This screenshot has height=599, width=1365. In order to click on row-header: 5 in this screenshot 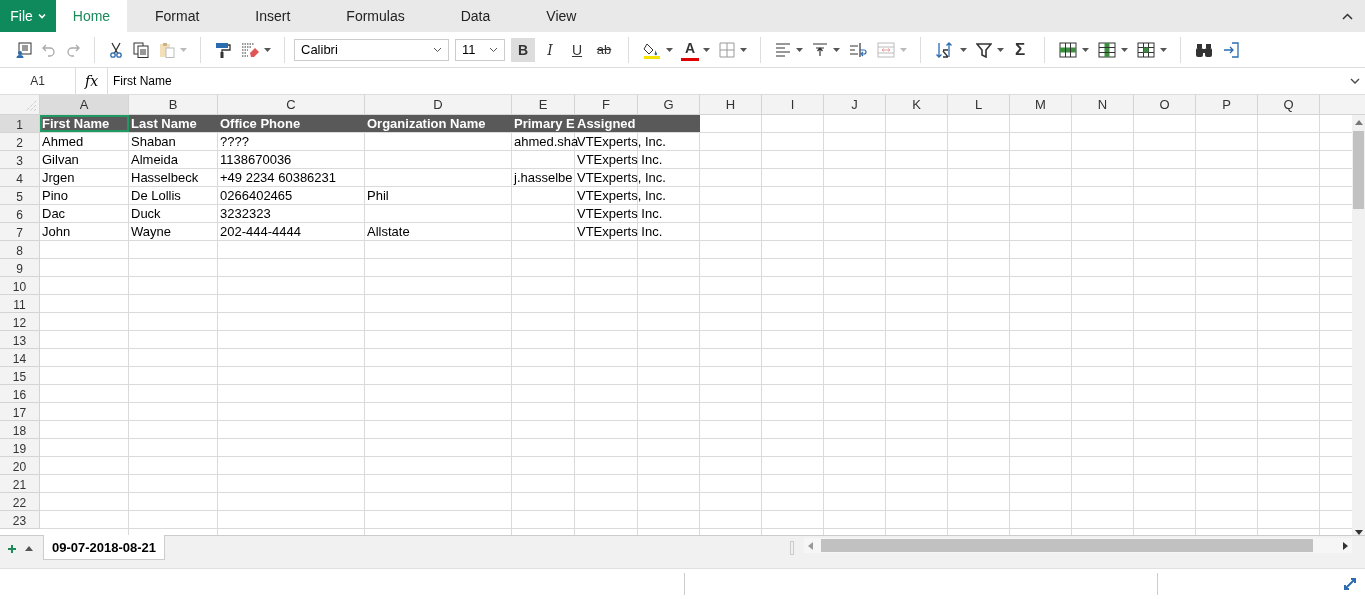, I will do `click(20, 196)`.